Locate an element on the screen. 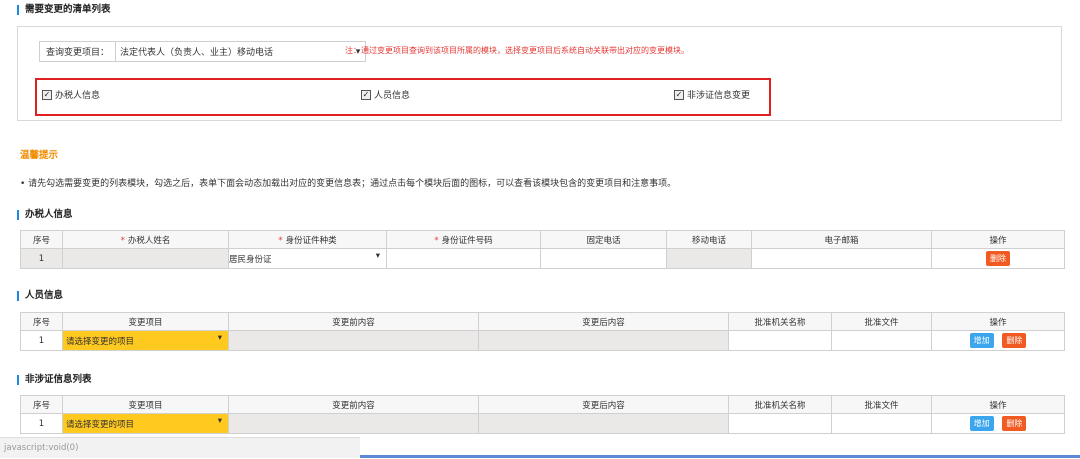 Image resolution: width=1080 pixels, height=459 pixels. section-title-change-list: 需要变更的清单列表 is located at coordinates (64, 10).